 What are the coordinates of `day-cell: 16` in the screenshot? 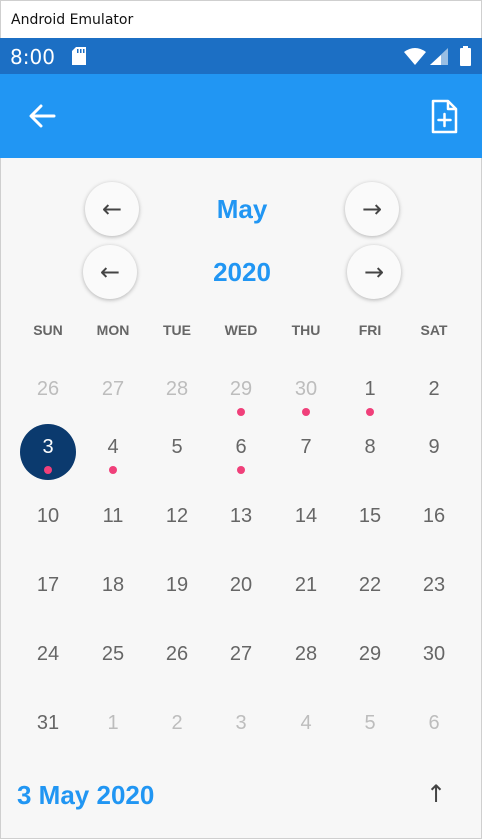 It's located at (434, 523).